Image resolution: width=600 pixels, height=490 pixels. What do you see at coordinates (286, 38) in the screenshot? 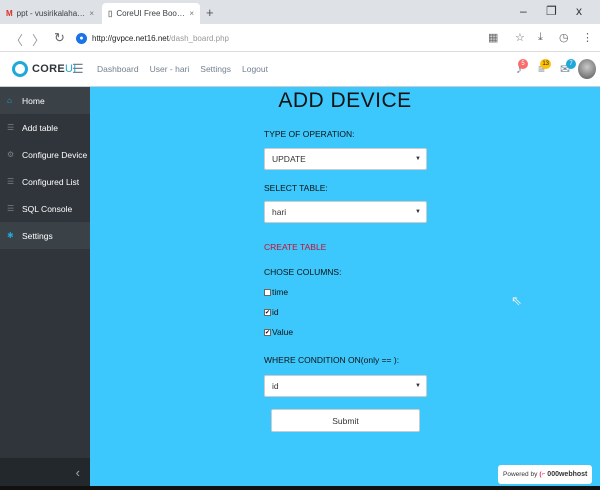
I see `url-field: ● http://gvpce.net16.net /dash_board.php` at bounding box center [286, 38].